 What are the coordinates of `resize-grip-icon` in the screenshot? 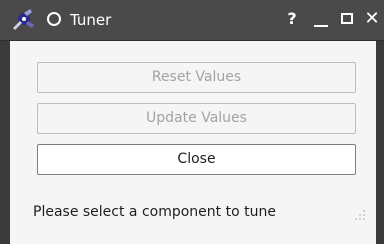 It's located at (360, 215).